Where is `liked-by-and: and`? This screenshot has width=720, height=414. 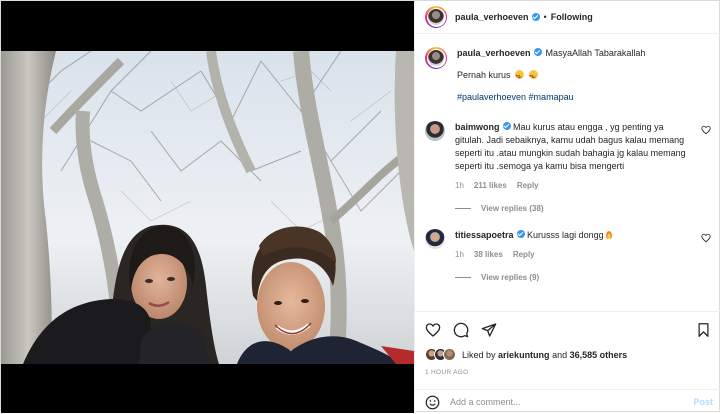 liked-by-and: and is located at coordinates (560, 354).